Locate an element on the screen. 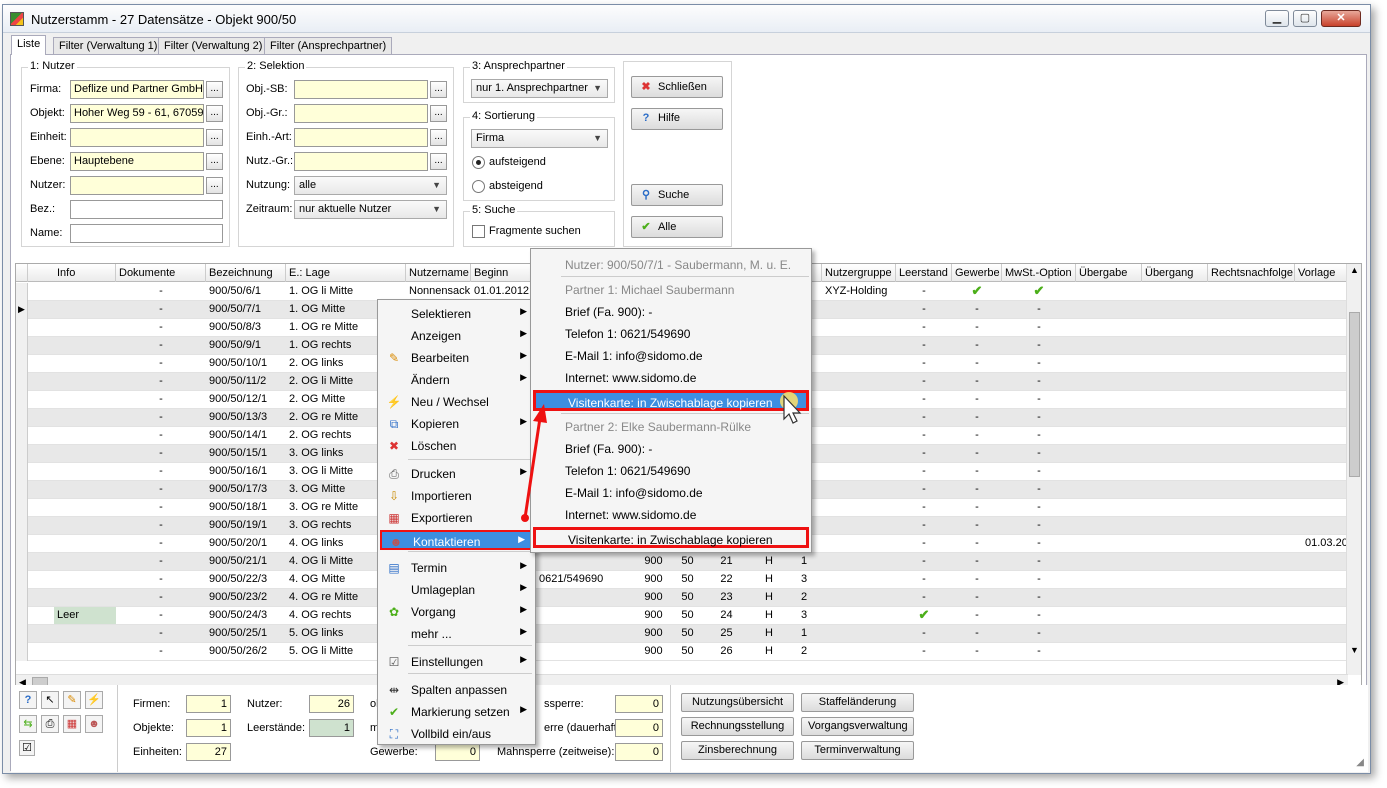 This screenshot has width=1387, height=788. column-header: Nutzergruppe is located at coordinates (859, 273).